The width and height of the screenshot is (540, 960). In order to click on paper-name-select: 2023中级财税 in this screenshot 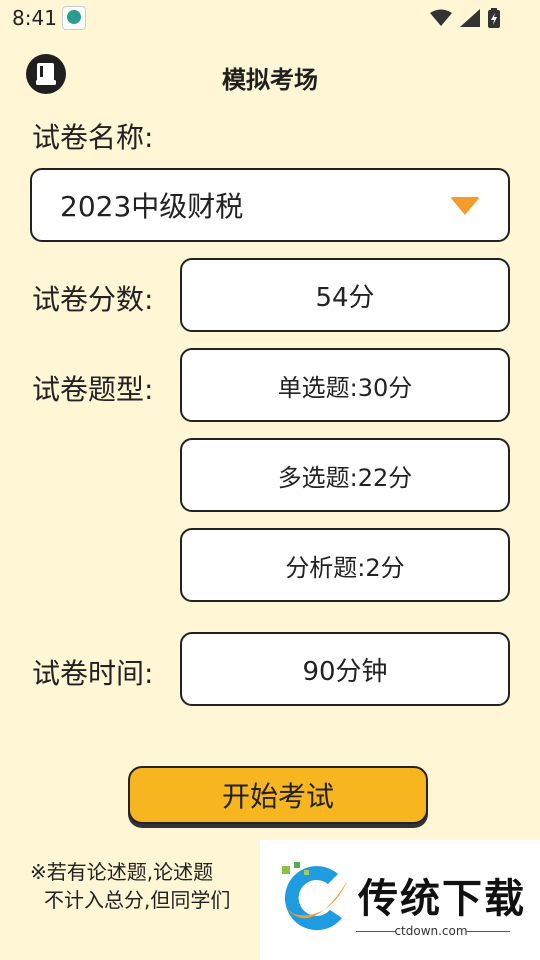, I will do `click(270, 205)`.